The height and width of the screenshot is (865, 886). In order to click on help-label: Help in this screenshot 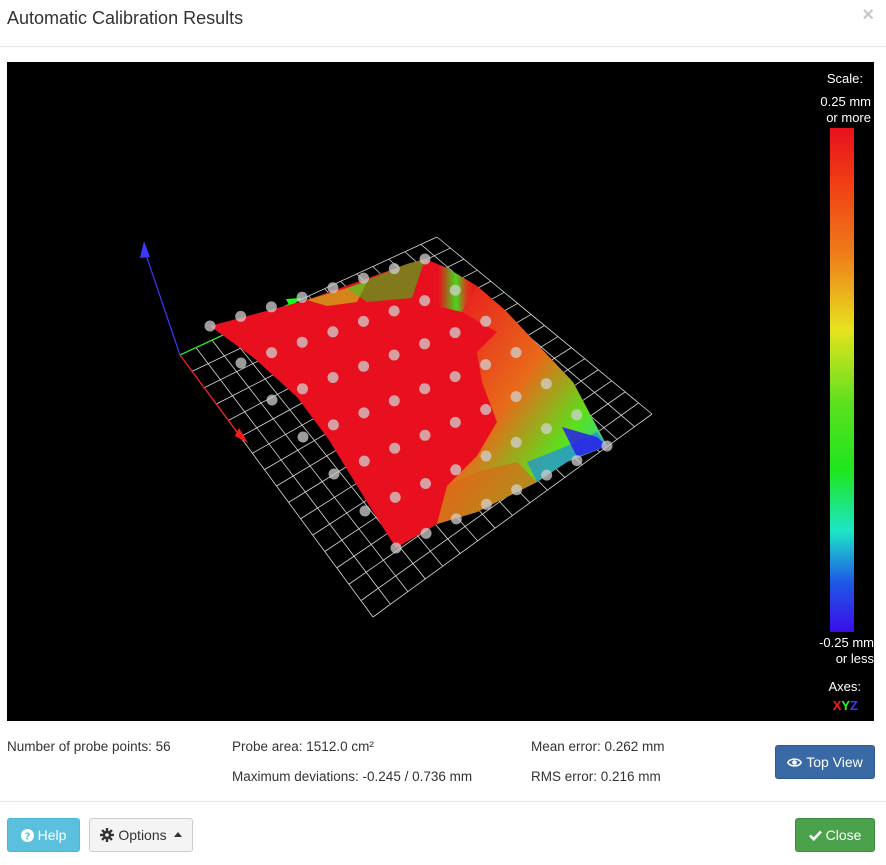, I will do `click(52, 835)`.